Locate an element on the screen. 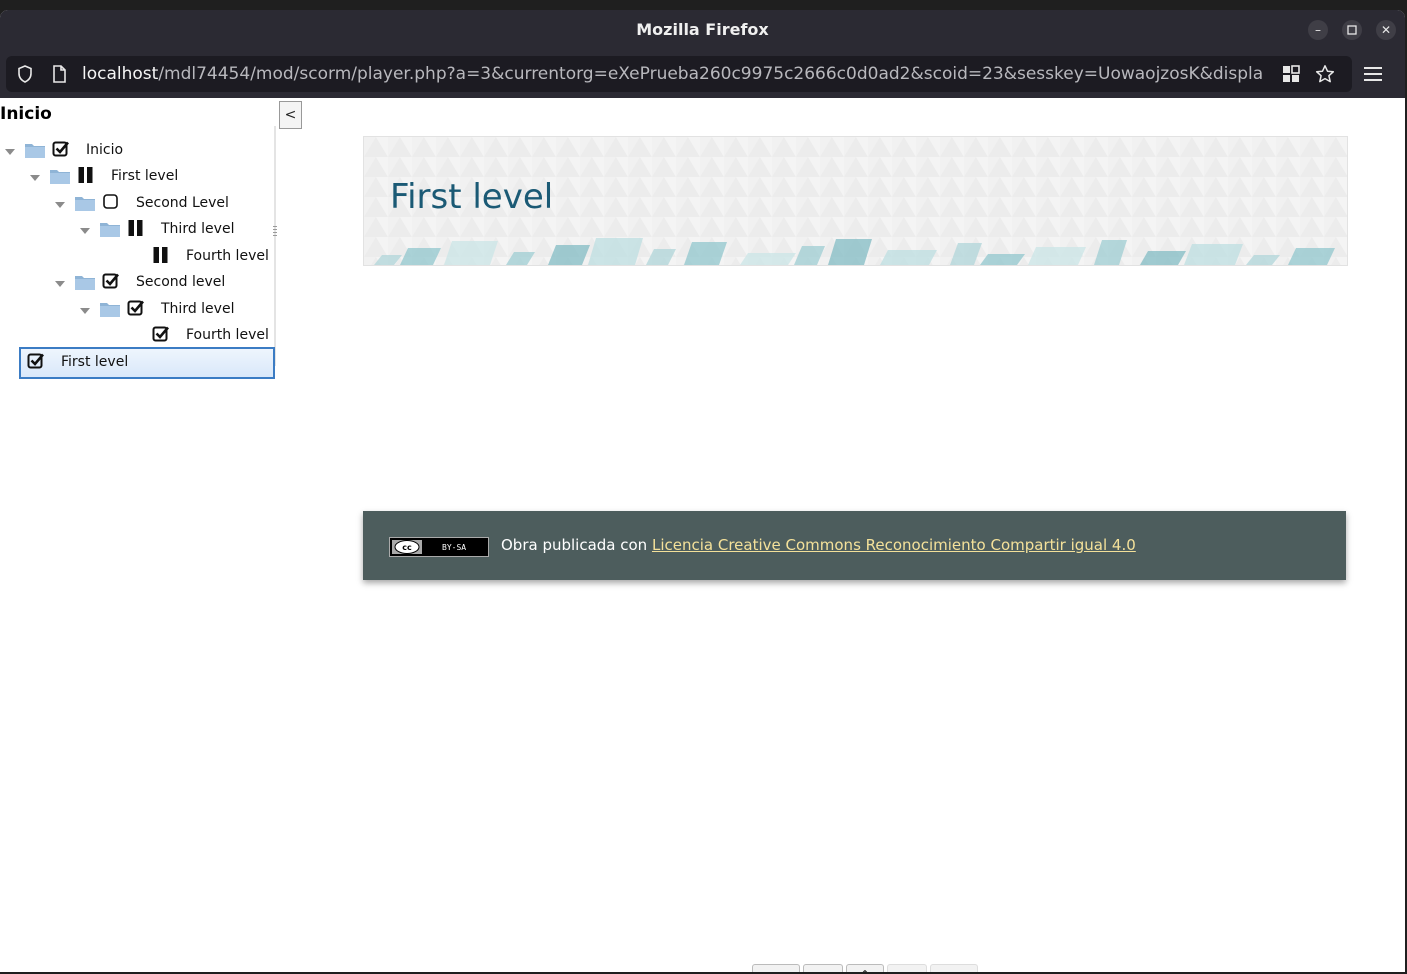 This screenshot has height=974, width=1407. toc-item-label: Second Level is located at coordinates (182, 203).